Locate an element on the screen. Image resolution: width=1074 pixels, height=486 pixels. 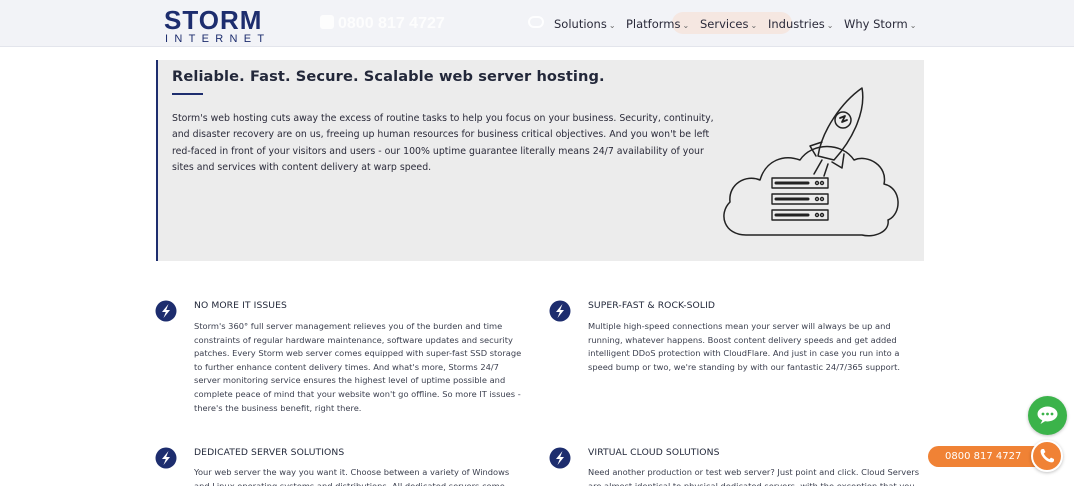
title-underline is located at coordinates (187, 94).